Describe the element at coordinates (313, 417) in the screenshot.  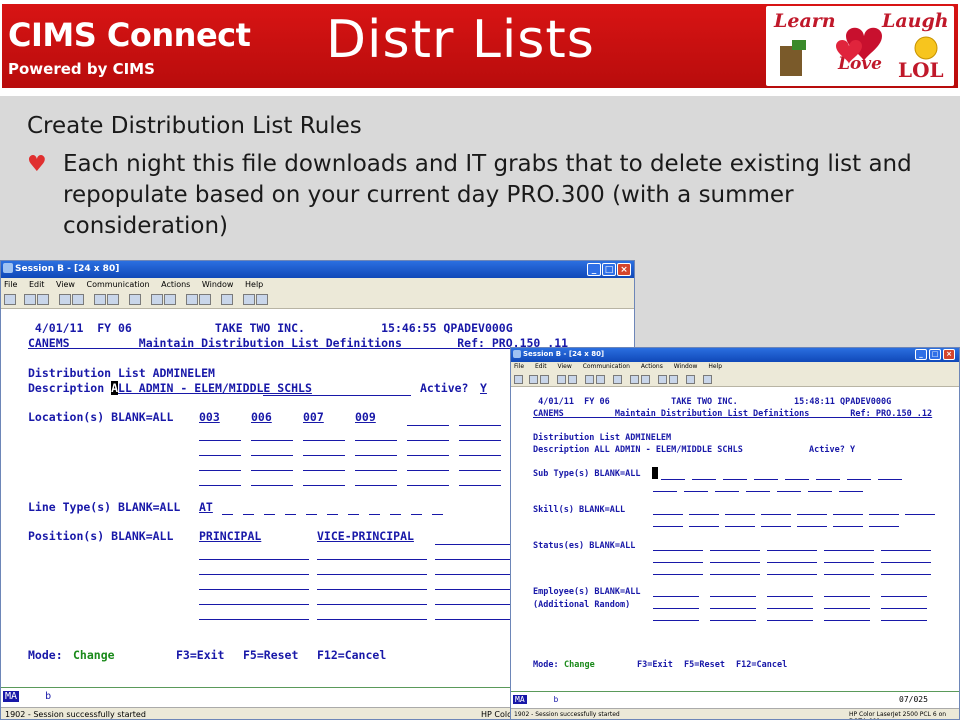
I see `location-field-3: 007` at that location.